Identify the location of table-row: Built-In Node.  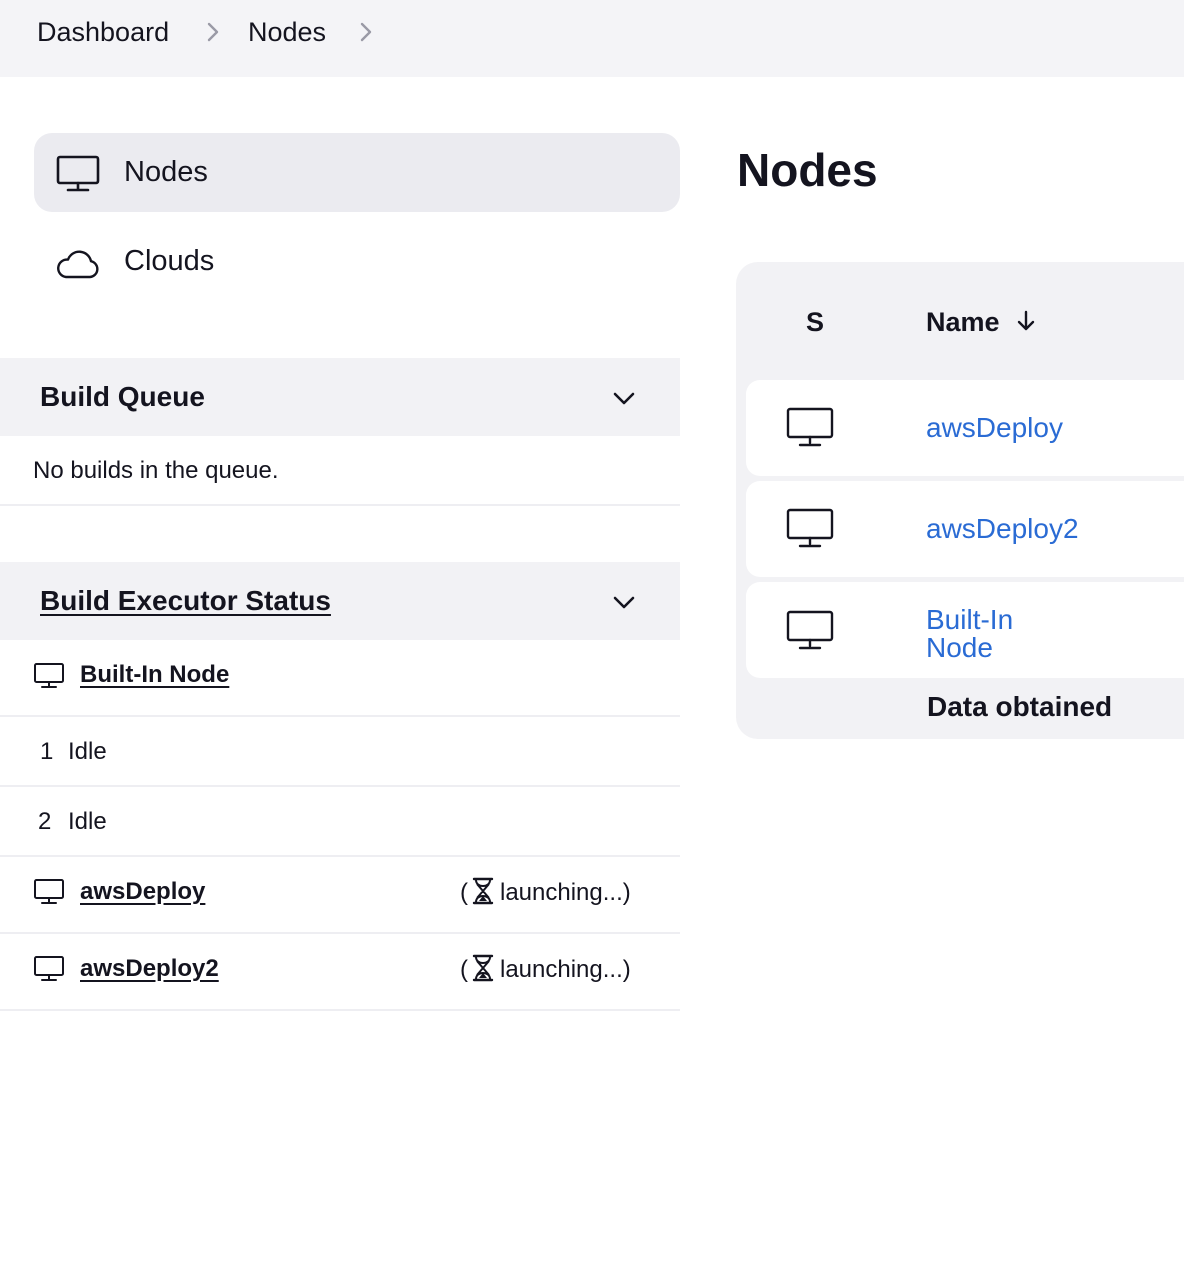
(965, 630).